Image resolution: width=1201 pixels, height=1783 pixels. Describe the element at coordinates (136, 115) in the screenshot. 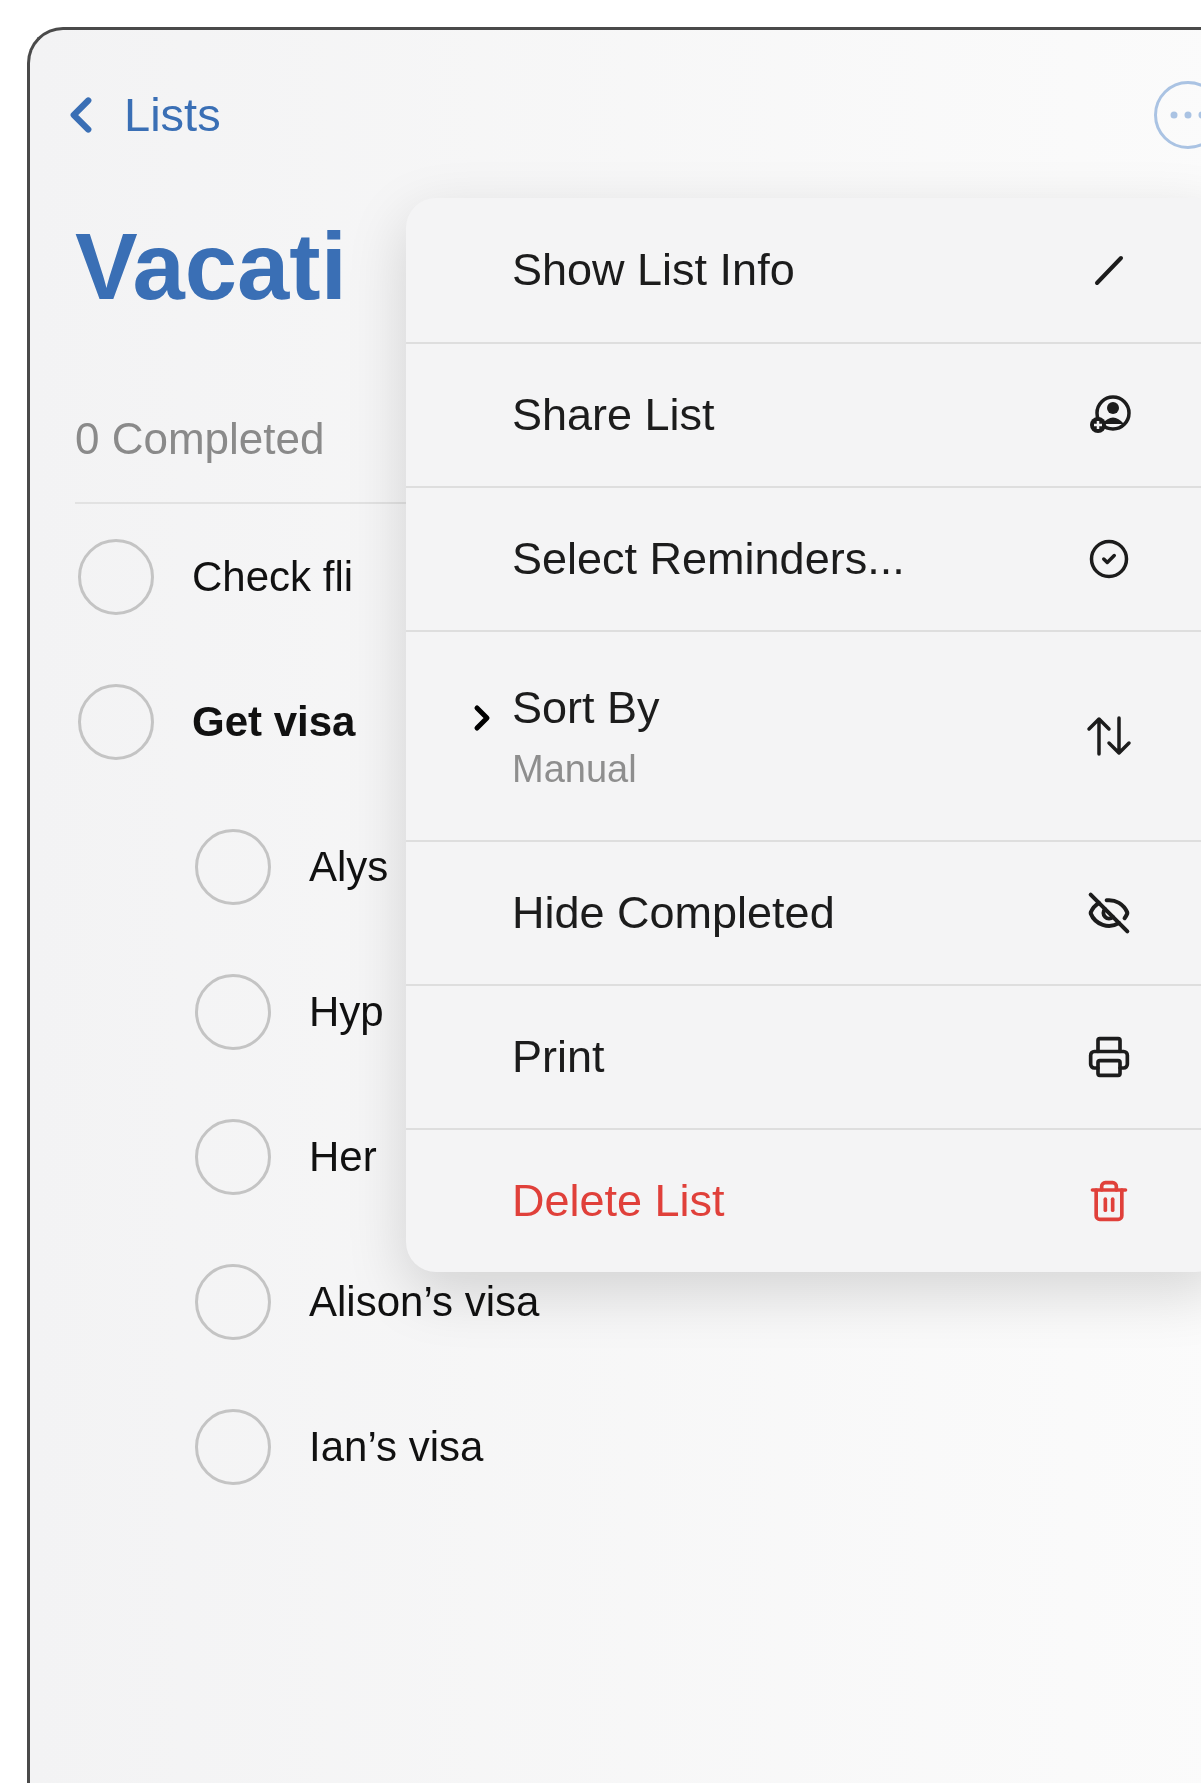

I see `back-button: Lists` at that location.